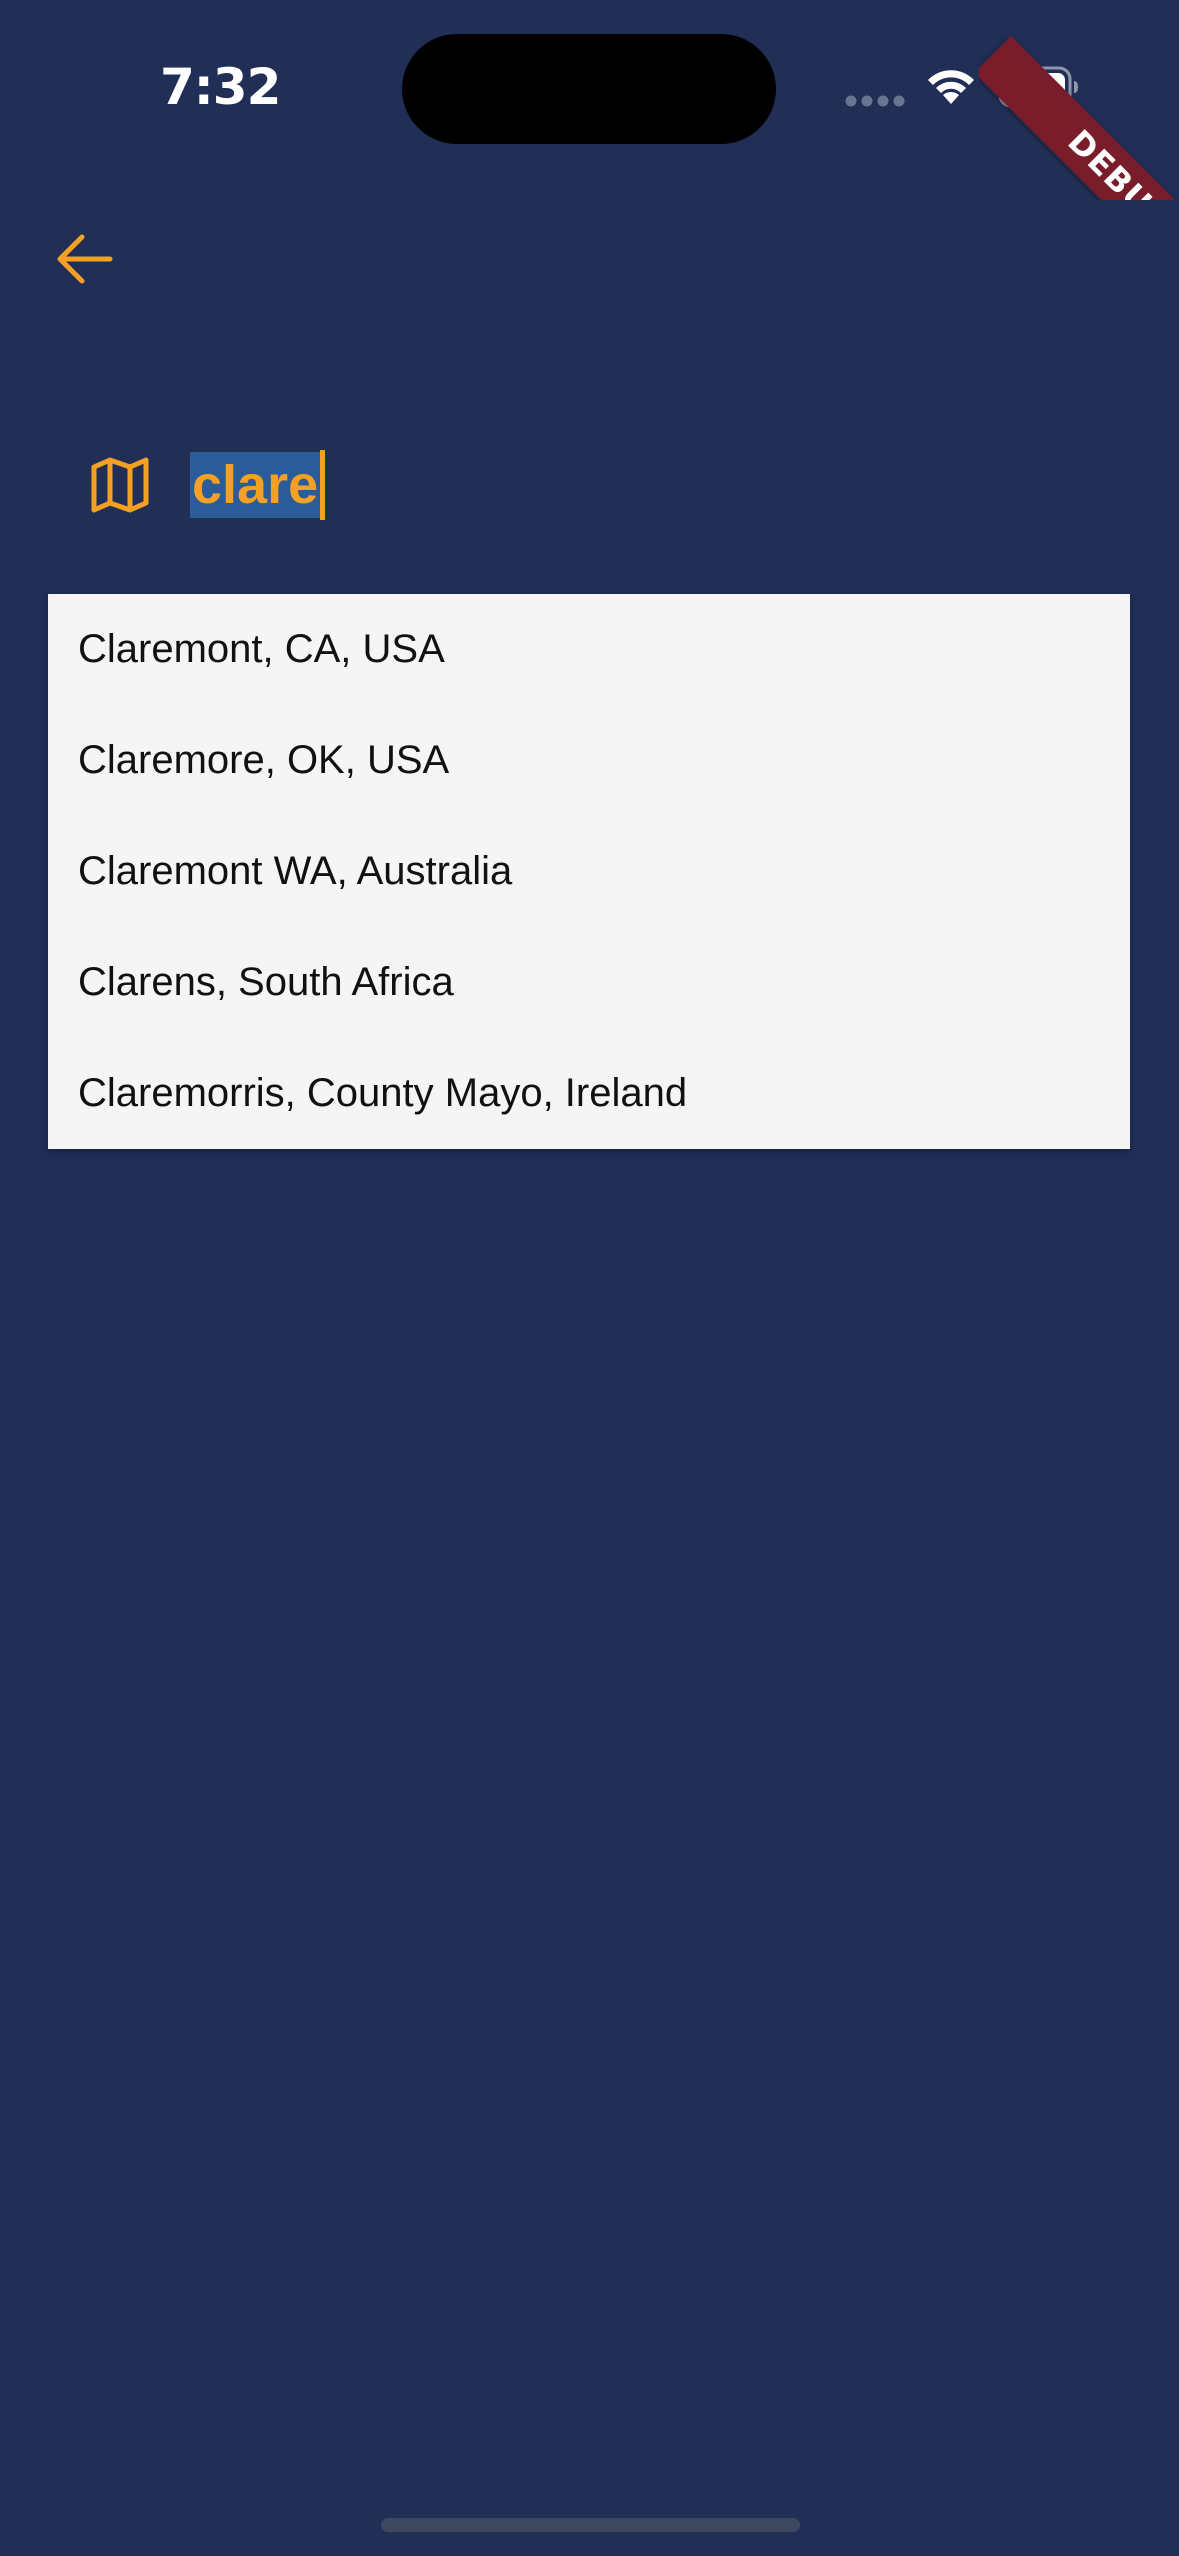 The image size is (1179, 2556). What do you see at coordinates (589, 982) in the screenshot?
I see `suggestion-item: Clarens, South Africa` at bounding box center [589, 982].